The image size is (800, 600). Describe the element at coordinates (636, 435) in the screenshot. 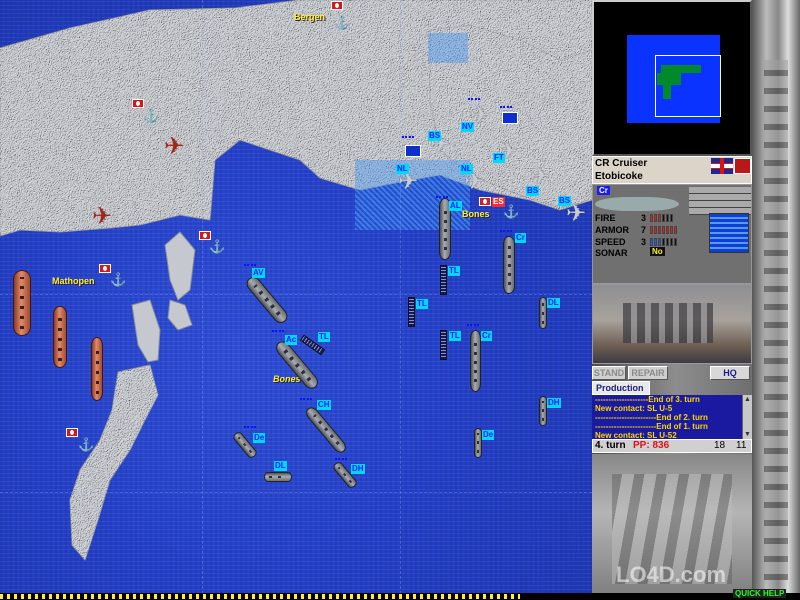

I see `log-line: New contact: SL U-52` at that location.